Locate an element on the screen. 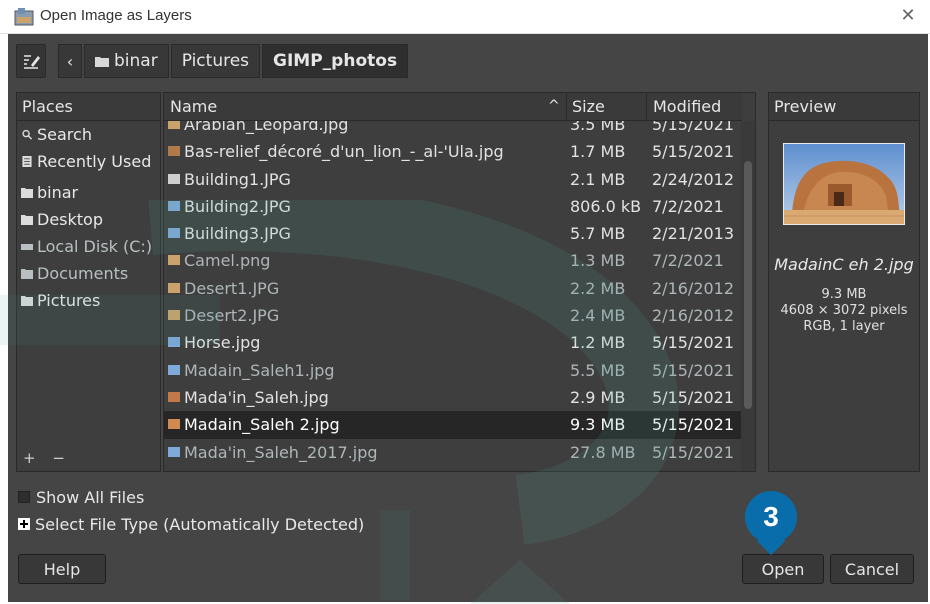 The image size is (930, 604). preview-thumbnail is located at coordinates (844, 184).